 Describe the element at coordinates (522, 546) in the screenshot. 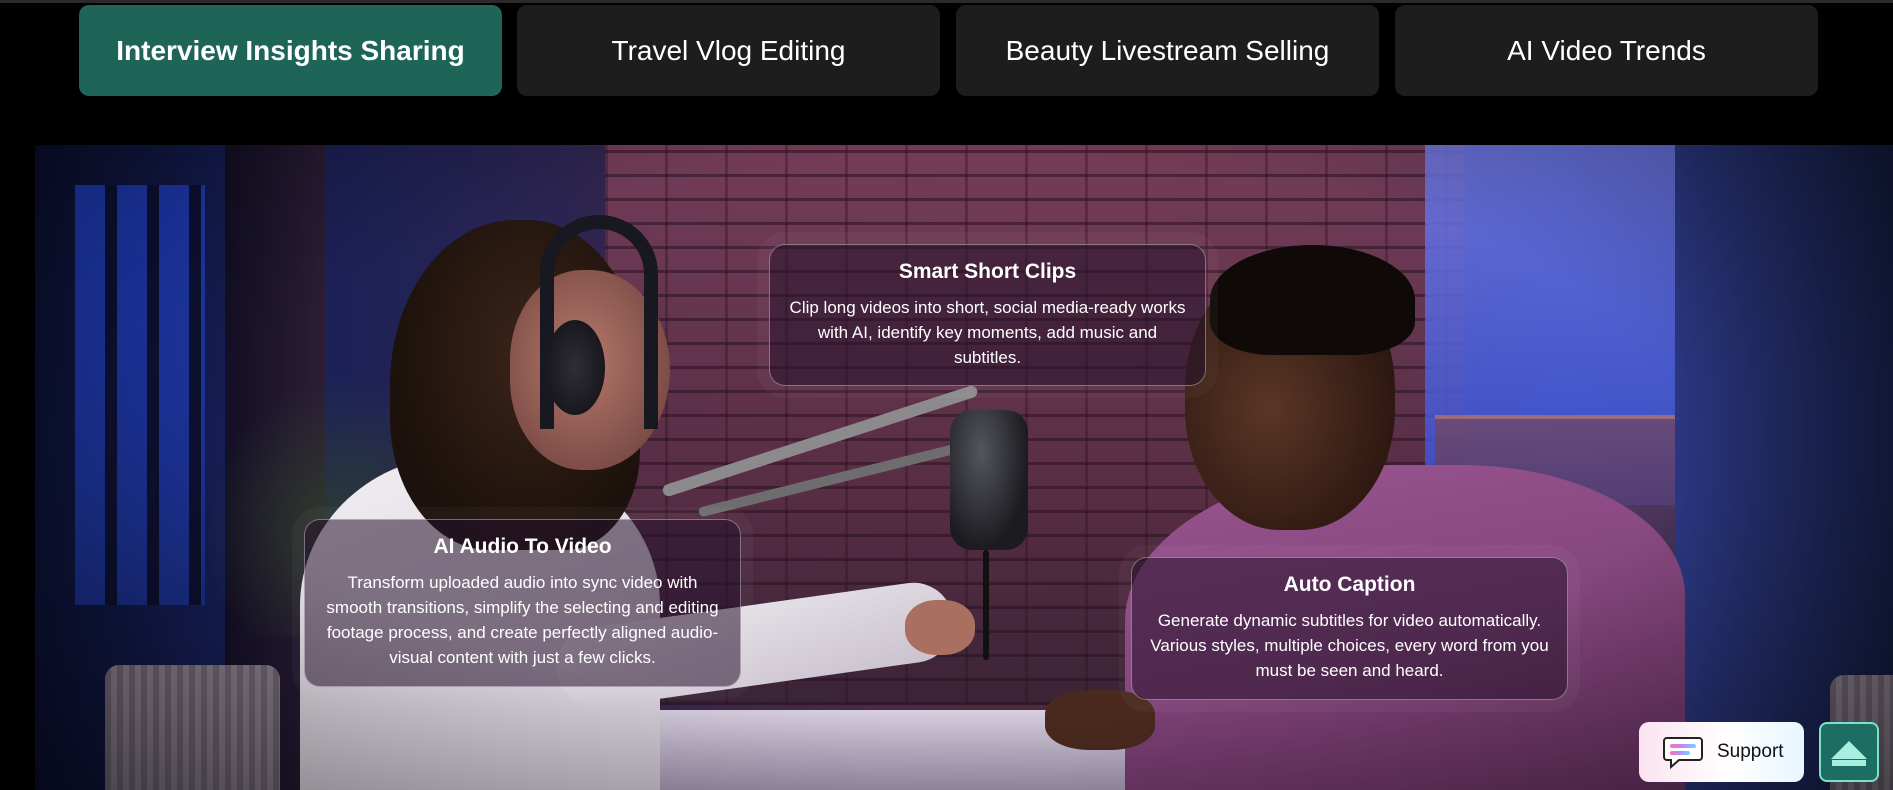

I see `feature-title: AI Audio To Video` at that location.